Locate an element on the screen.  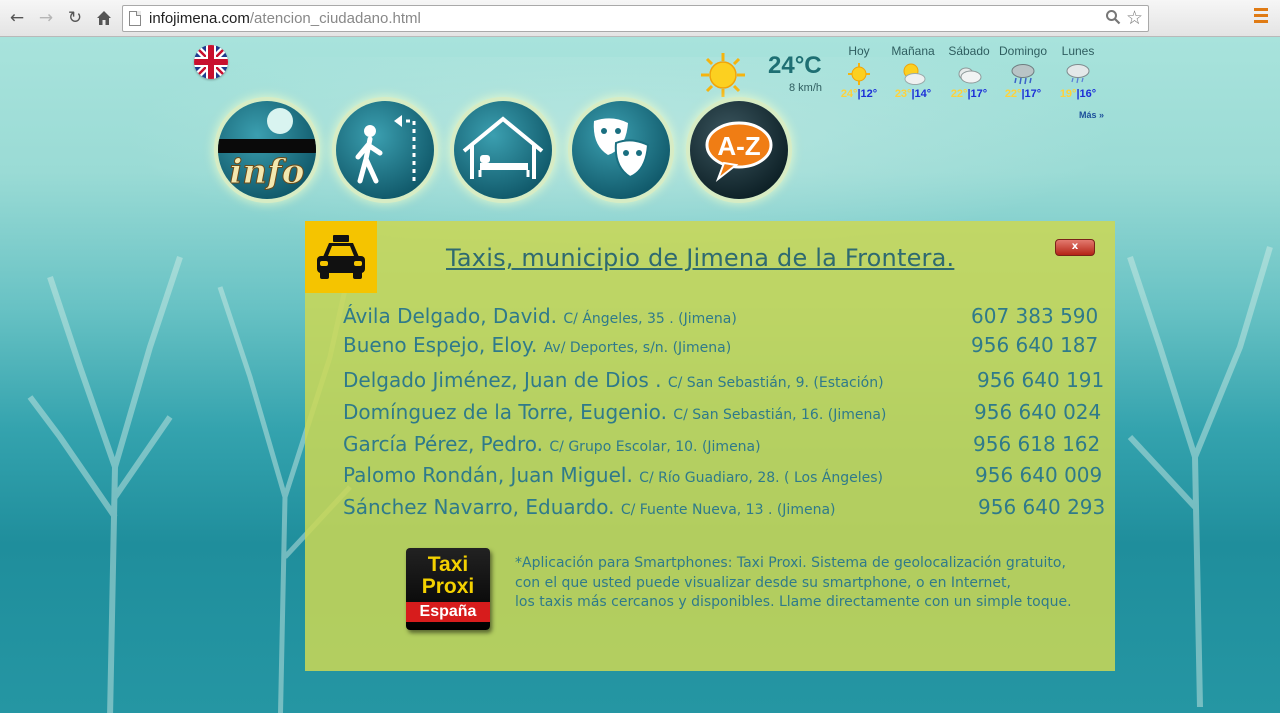
url-host: infojimena.com is located at coordinates (199, 18).